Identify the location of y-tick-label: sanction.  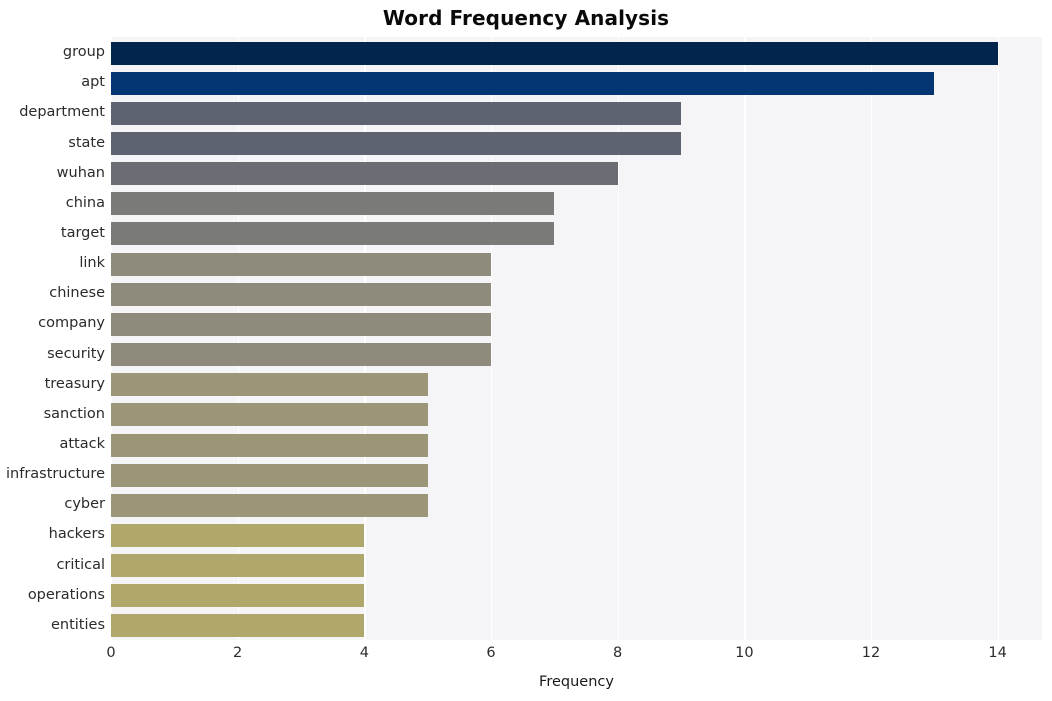
(74, 413).